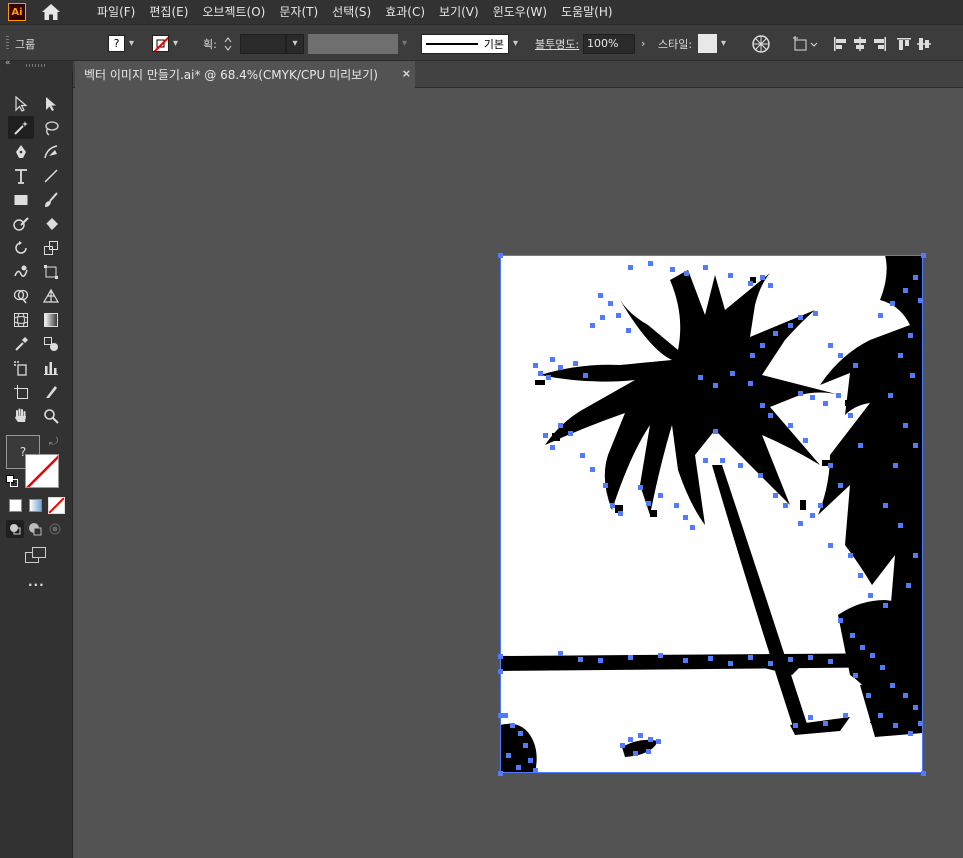 This screenshot has width=963, height=858. I want to click on artboard-tool-icon, so click(21, 391).